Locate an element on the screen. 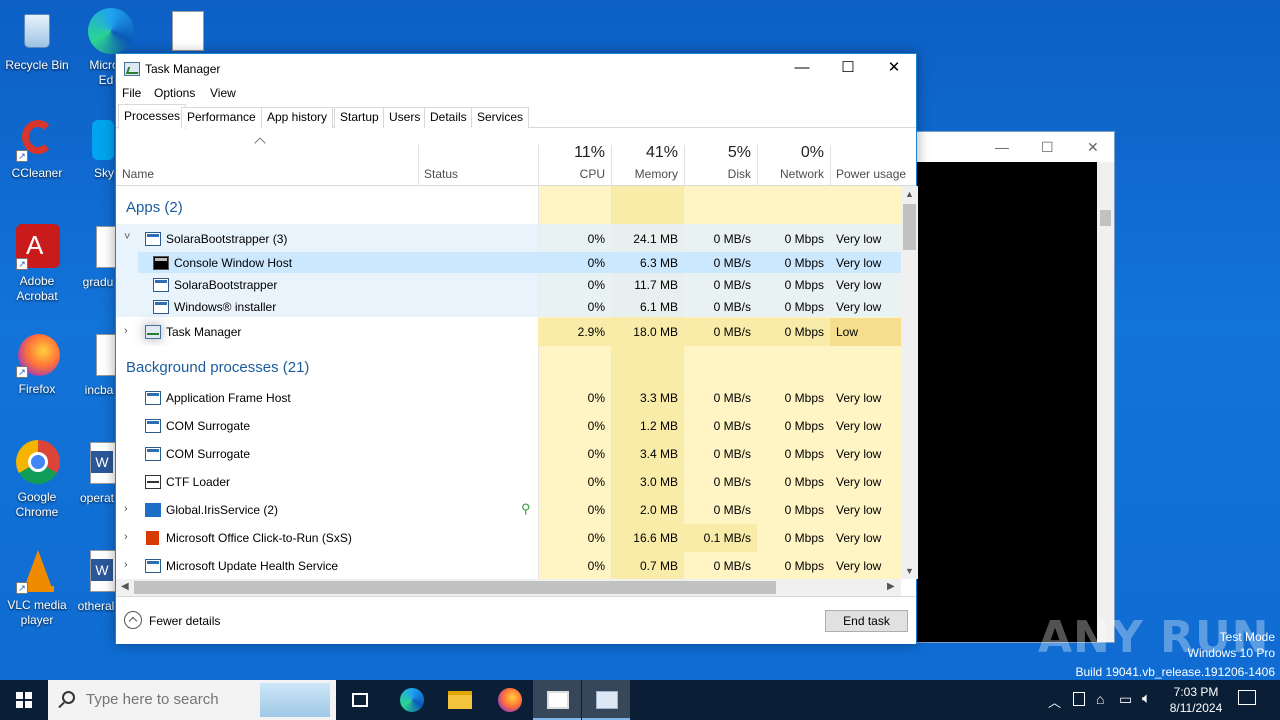 This screenshot has height=720, width=1280. show-hidden-icons-chevron-icon: ︿ is located at coordinates (1054, 706).